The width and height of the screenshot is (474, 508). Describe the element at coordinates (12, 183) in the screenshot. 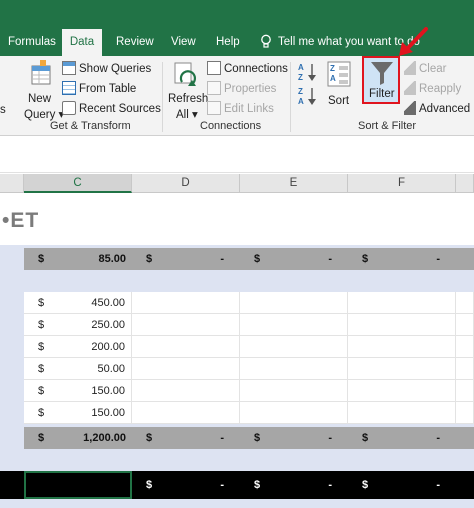

I see `column-header-partial` at that location.